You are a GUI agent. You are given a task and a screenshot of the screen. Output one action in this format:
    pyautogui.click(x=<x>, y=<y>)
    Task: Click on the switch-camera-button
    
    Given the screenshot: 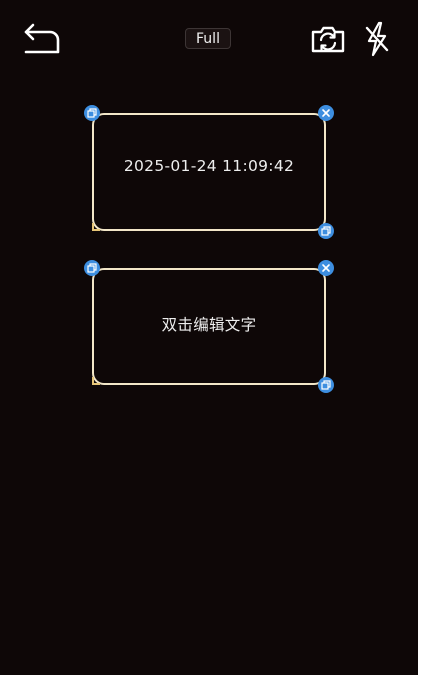 What is the action you would take?
    pyautogui.click(x=328, y=39)
    